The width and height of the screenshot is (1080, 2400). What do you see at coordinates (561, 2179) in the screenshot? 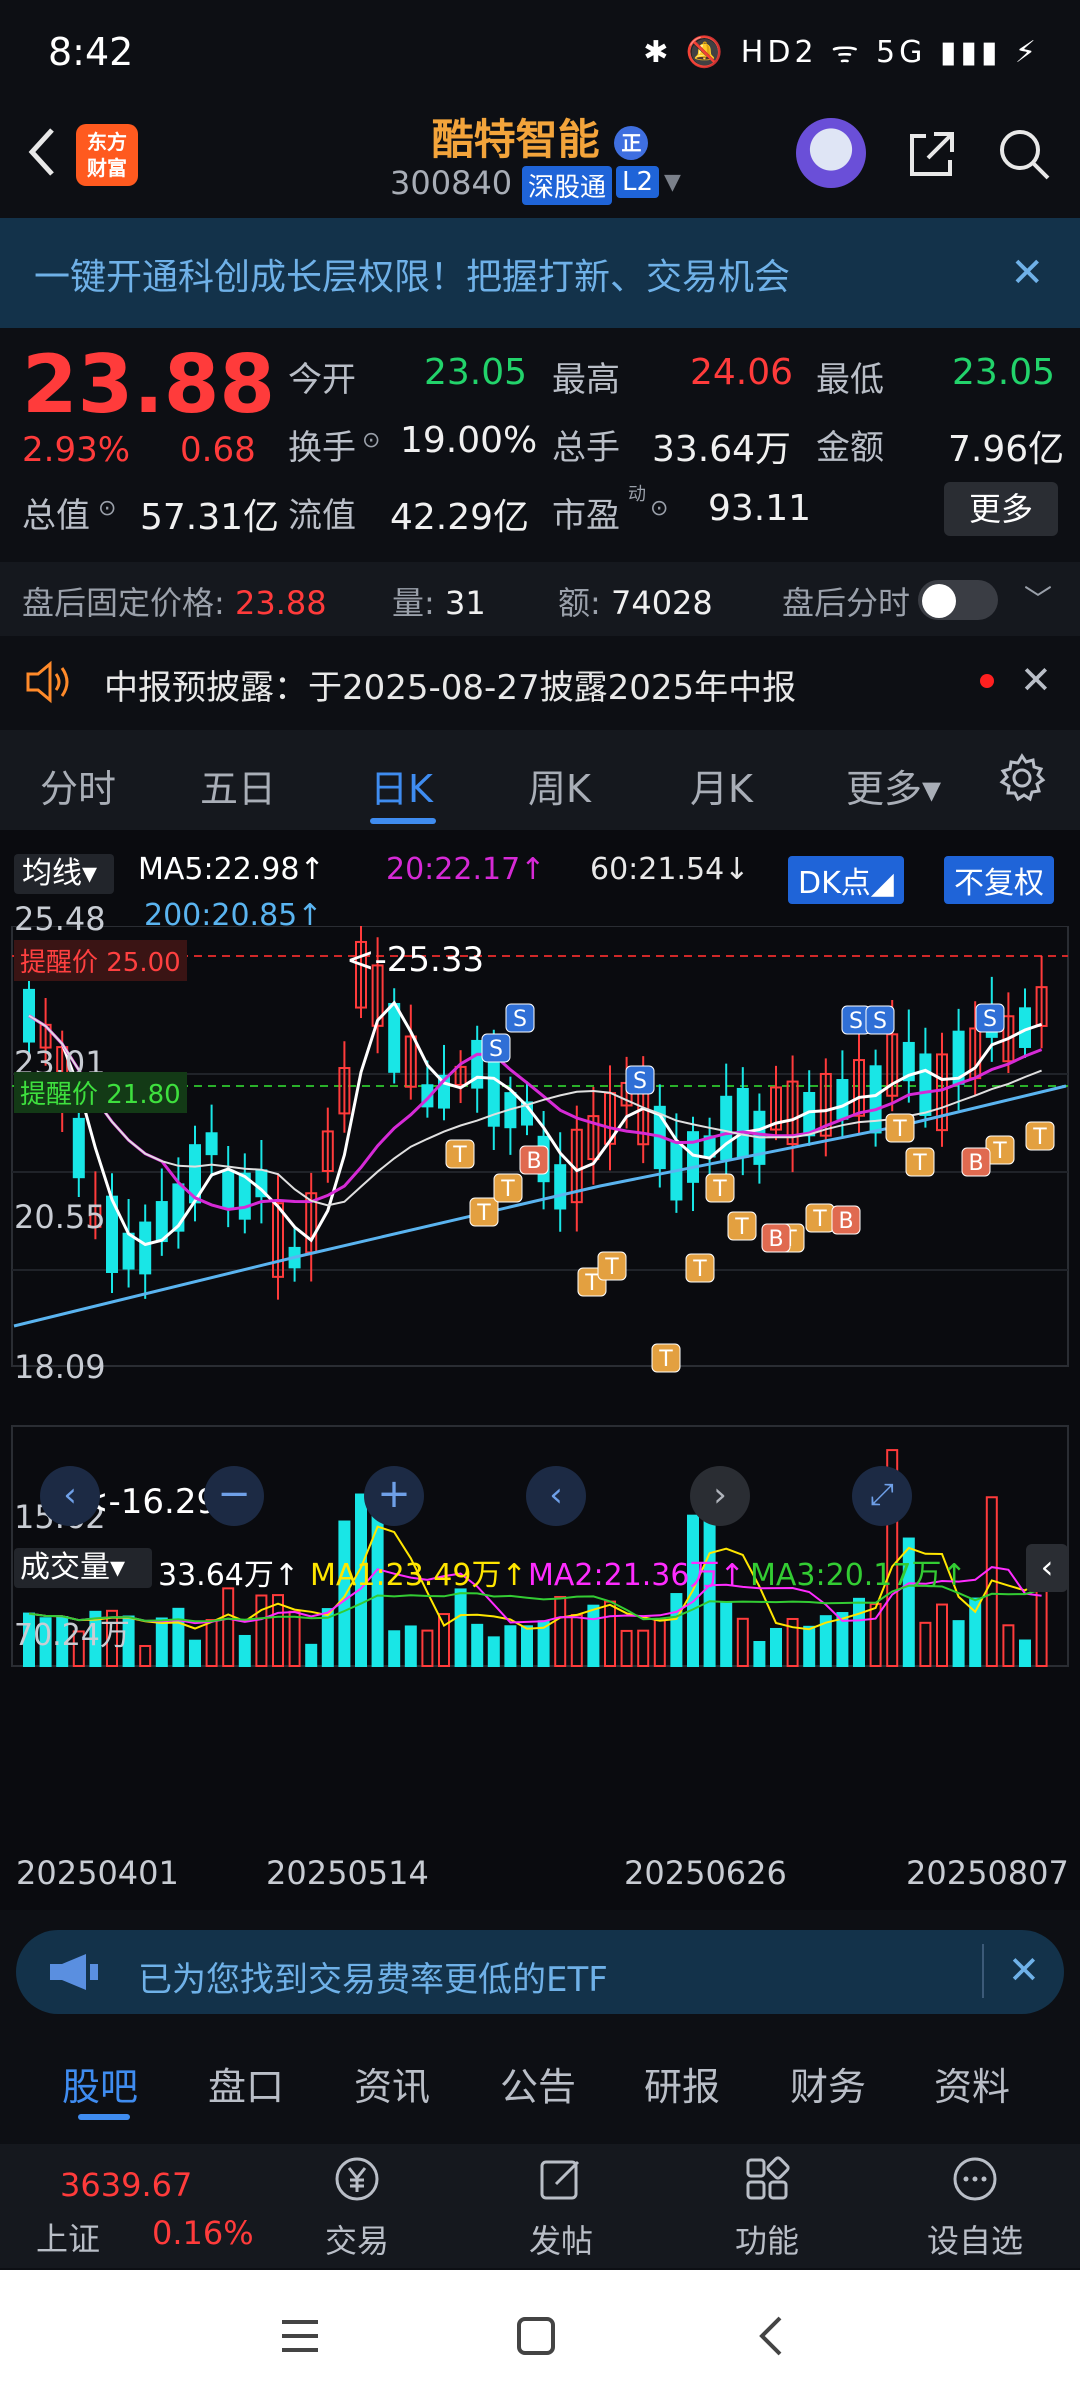
I see `post-icon` at bounding box center [561, 2179].